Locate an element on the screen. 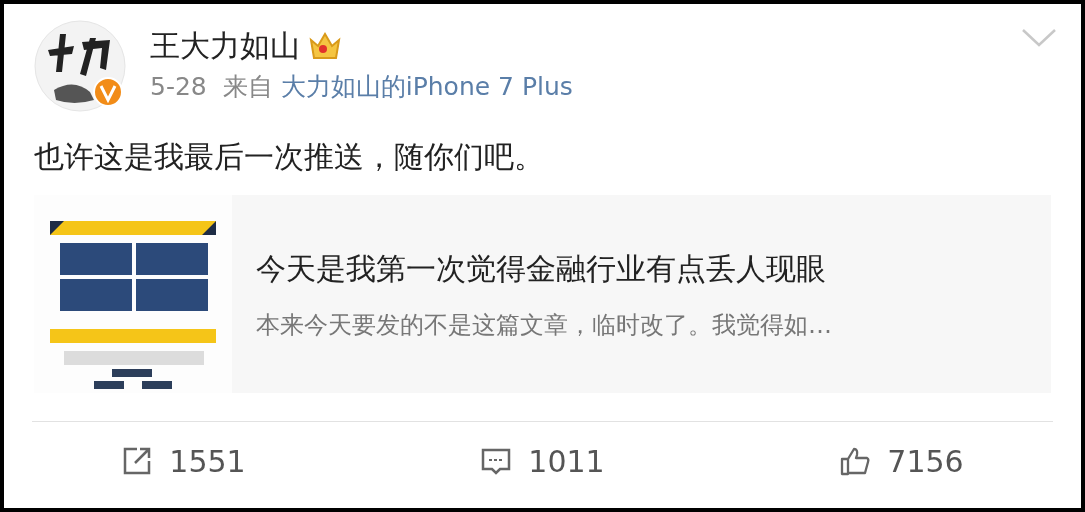 Image resolution: width=1085 pixels, height=512 pixels. source-link: 大力如山的iPhone 7 Plus is located at coordinates (426, 86).